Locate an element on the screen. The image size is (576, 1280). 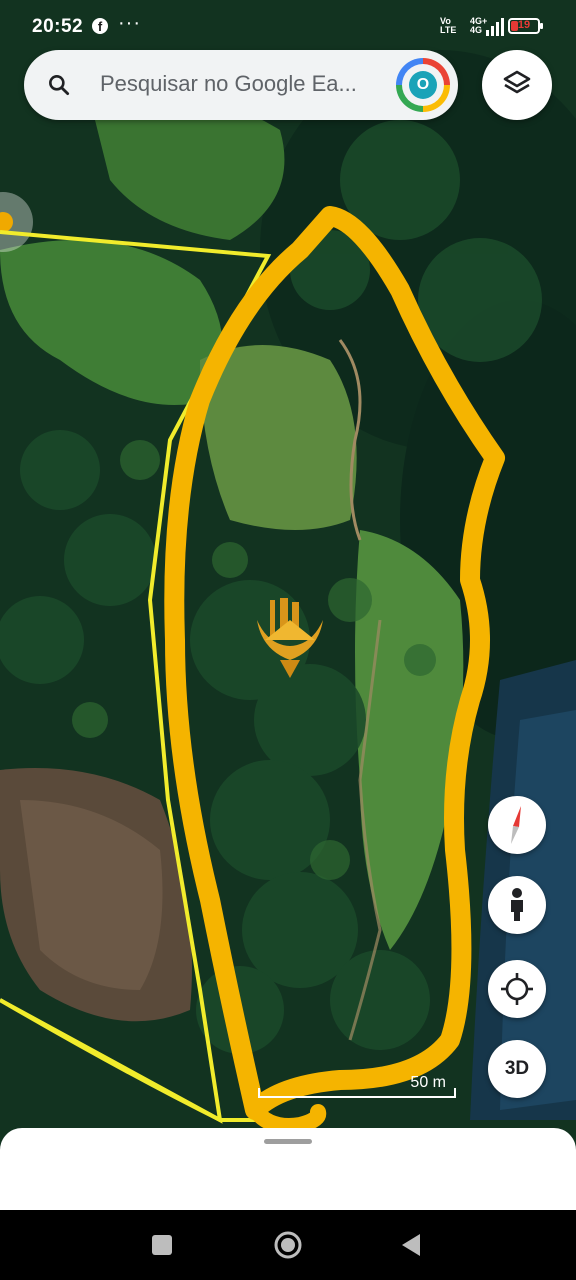
my-location-button is located at coordinates (517, 989).